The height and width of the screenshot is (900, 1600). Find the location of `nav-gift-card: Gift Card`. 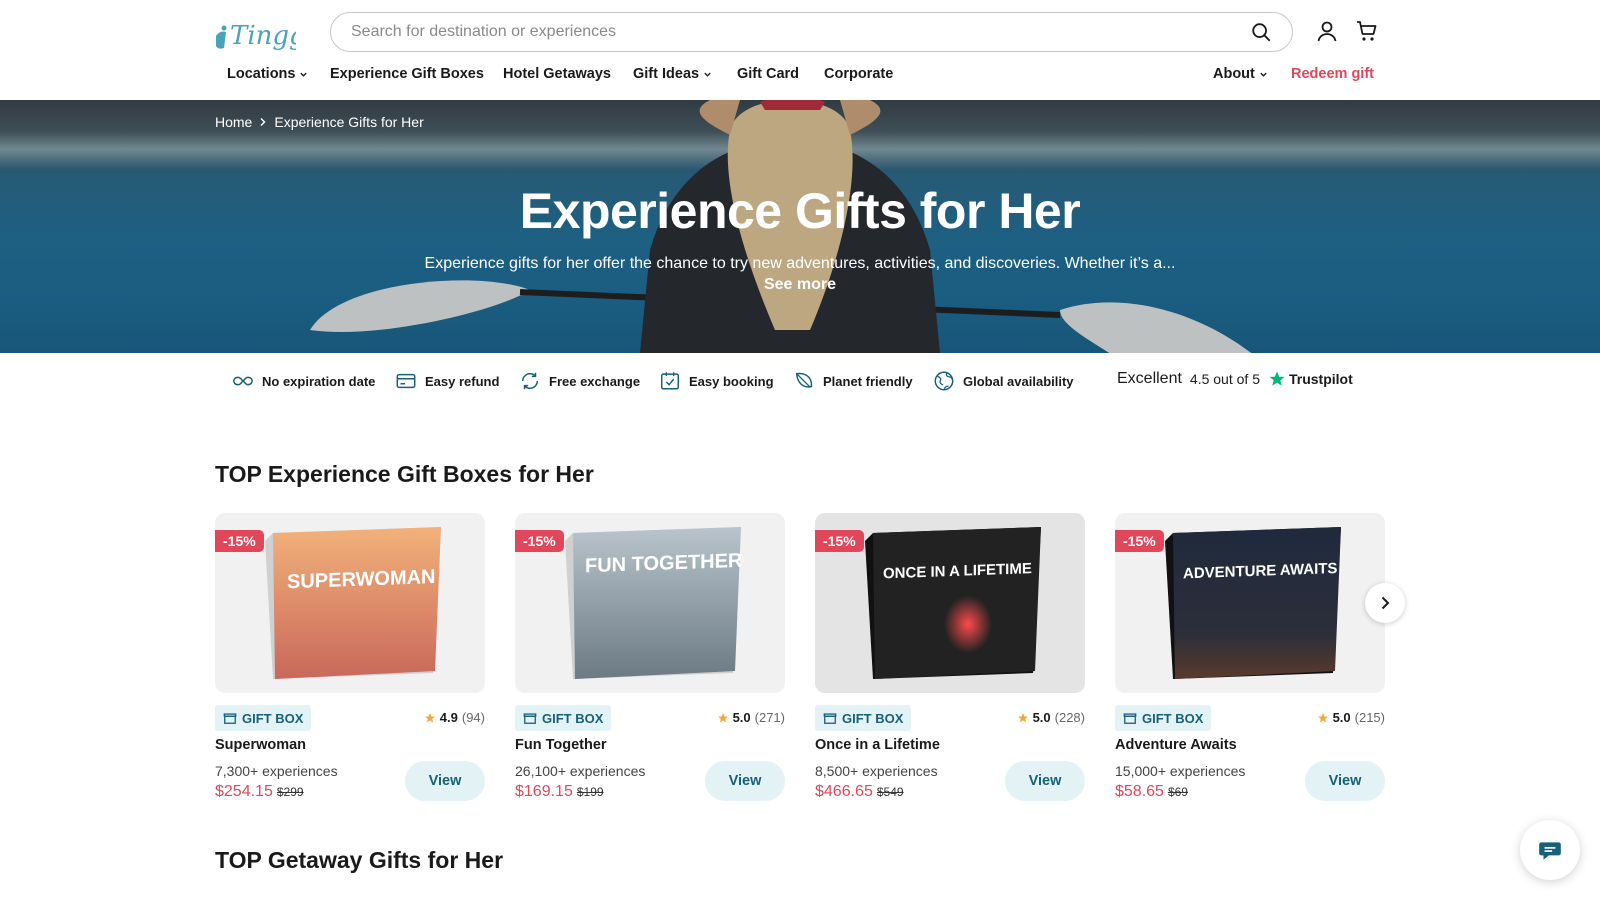

nav-gift-card: Gift Card is located at coordinates (768, 74).